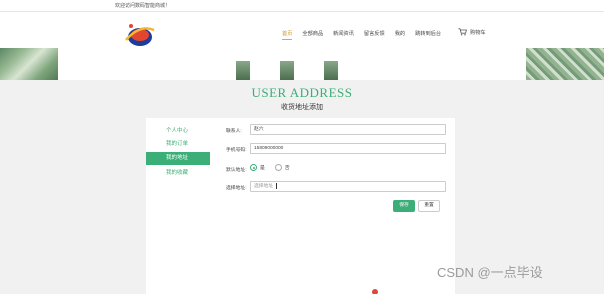 Image resolution: width=604 pixels, height=294 pixels. I want to click on default-yes-label: 是, so click(262, 168).